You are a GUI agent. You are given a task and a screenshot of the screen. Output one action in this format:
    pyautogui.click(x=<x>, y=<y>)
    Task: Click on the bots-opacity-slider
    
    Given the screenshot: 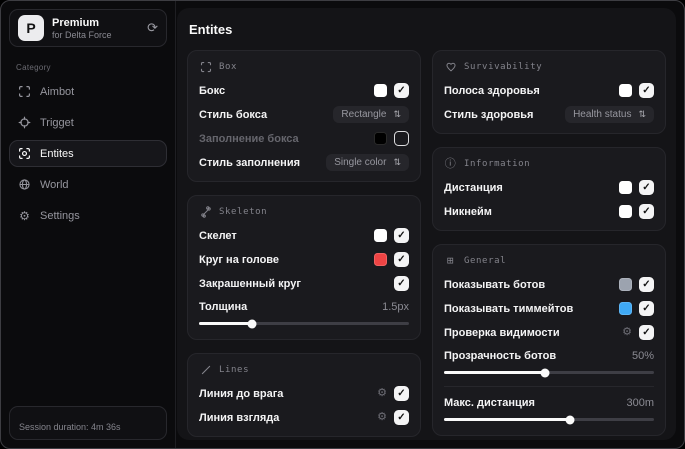 What is the action you would take?
    pyautogui.click(x=549, y=372)
    